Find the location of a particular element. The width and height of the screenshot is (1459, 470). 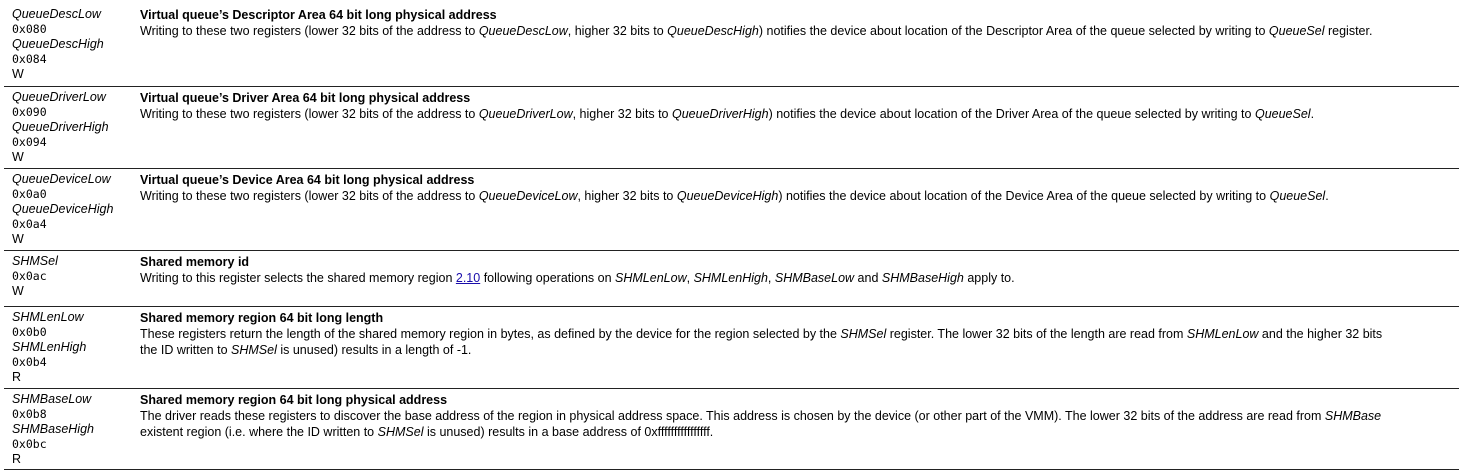

register-offset: 0x0b4 is located at coordinates (29, 361).